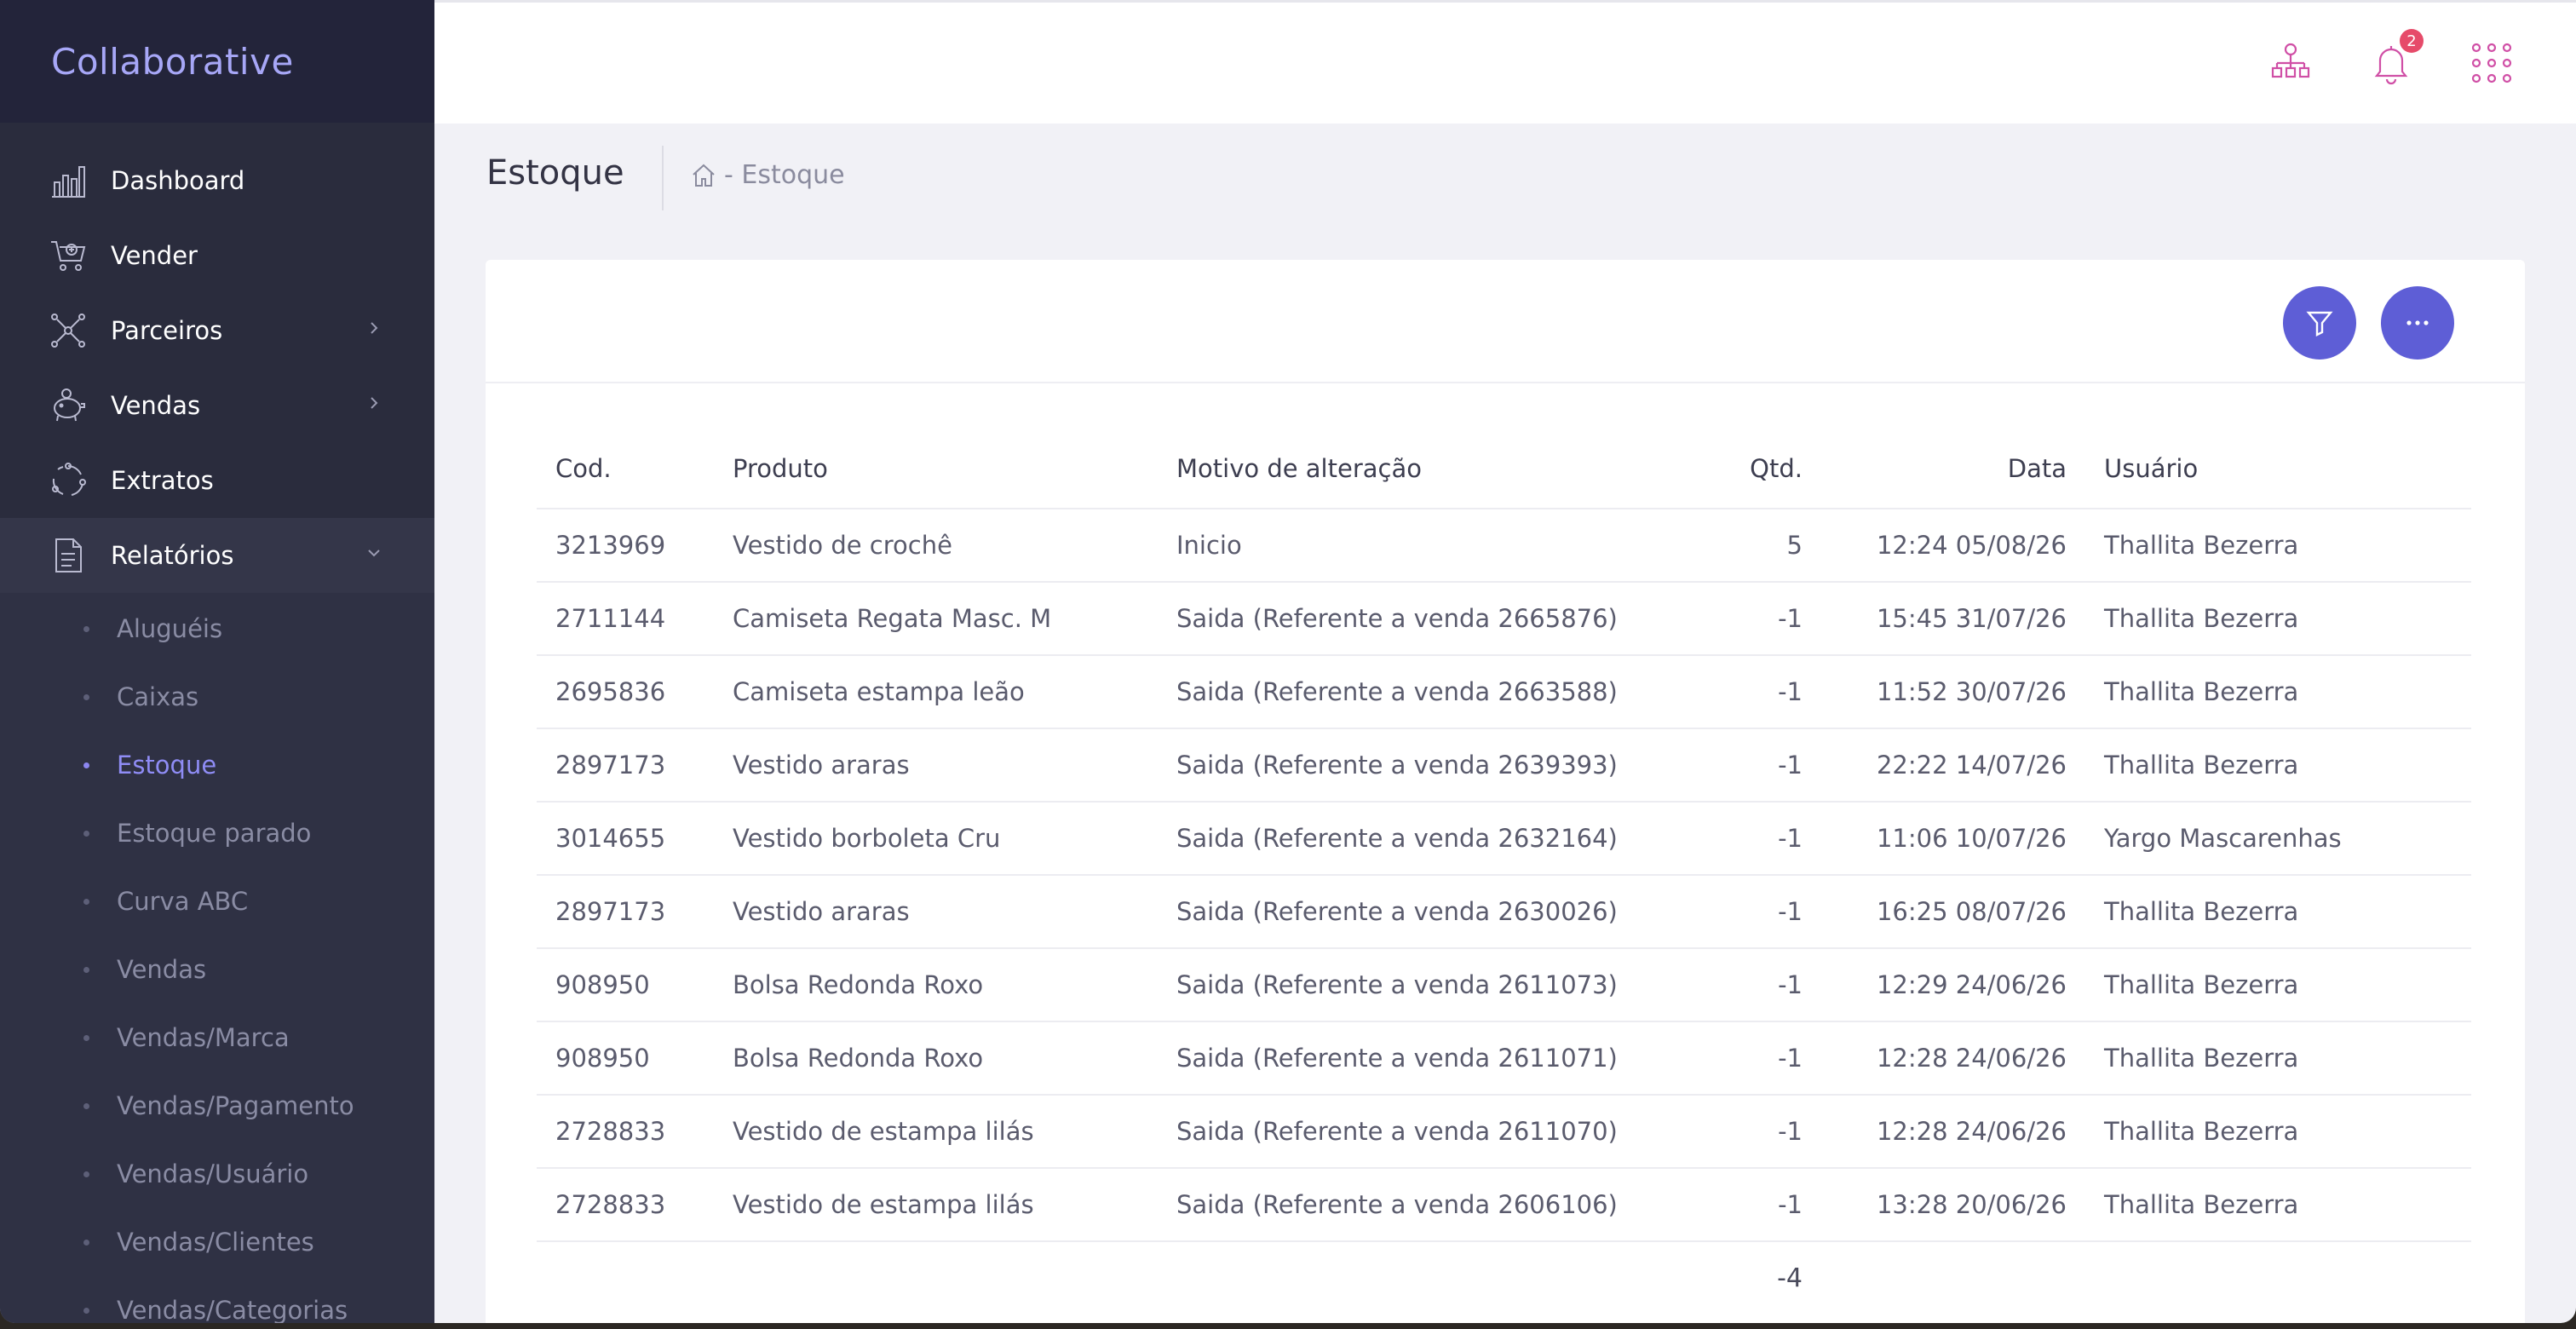 This screenshot has height=1329, width=2576. I want to click on table-total-row: -4, so click(1504, 1278).